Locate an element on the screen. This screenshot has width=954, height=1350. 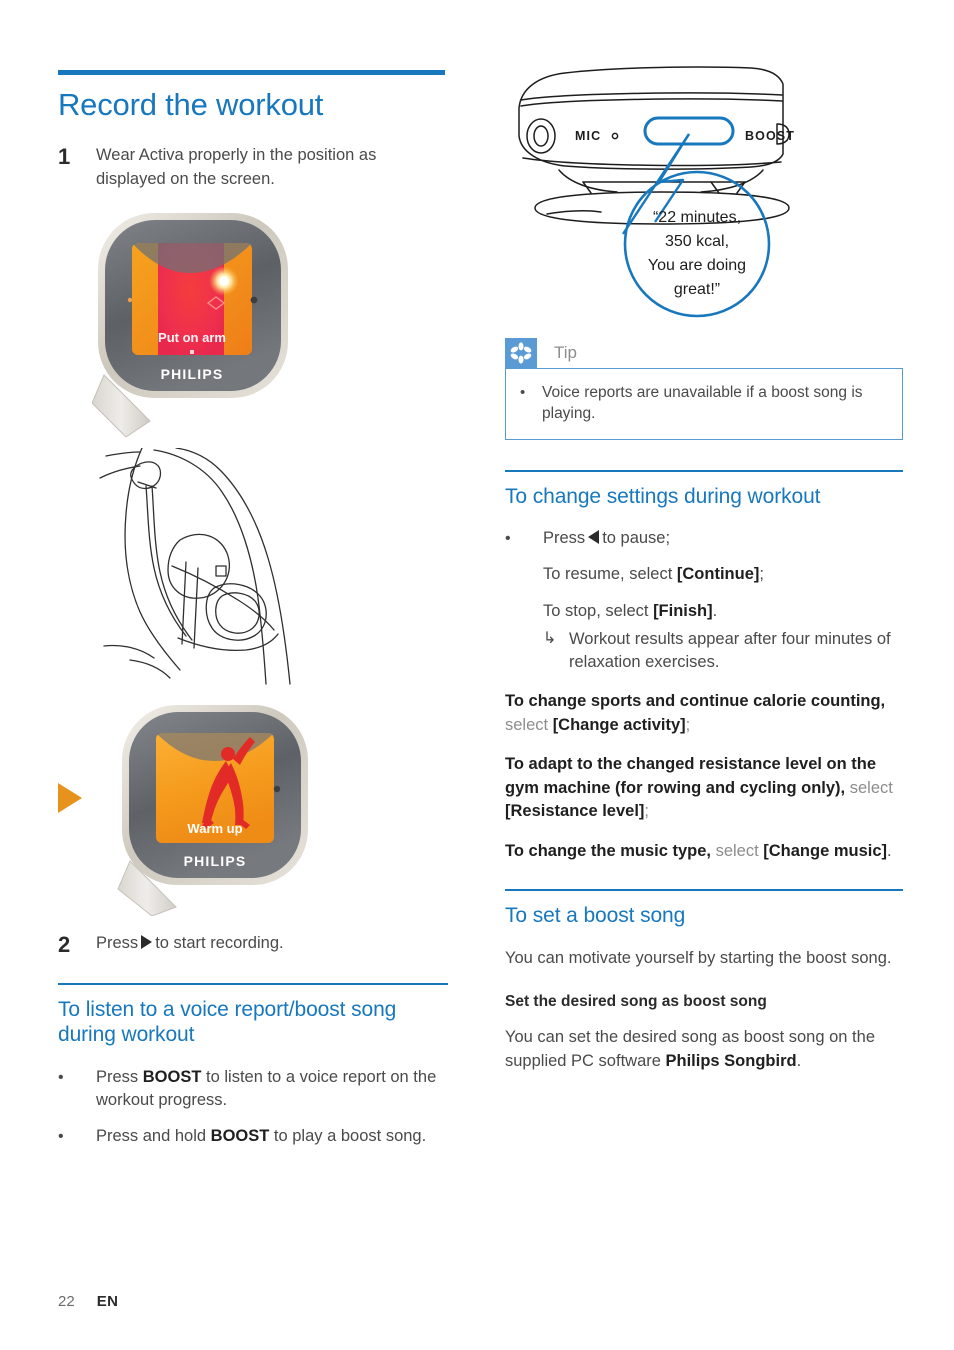
step-2-number: 2 is located at coordinates (64, 944).